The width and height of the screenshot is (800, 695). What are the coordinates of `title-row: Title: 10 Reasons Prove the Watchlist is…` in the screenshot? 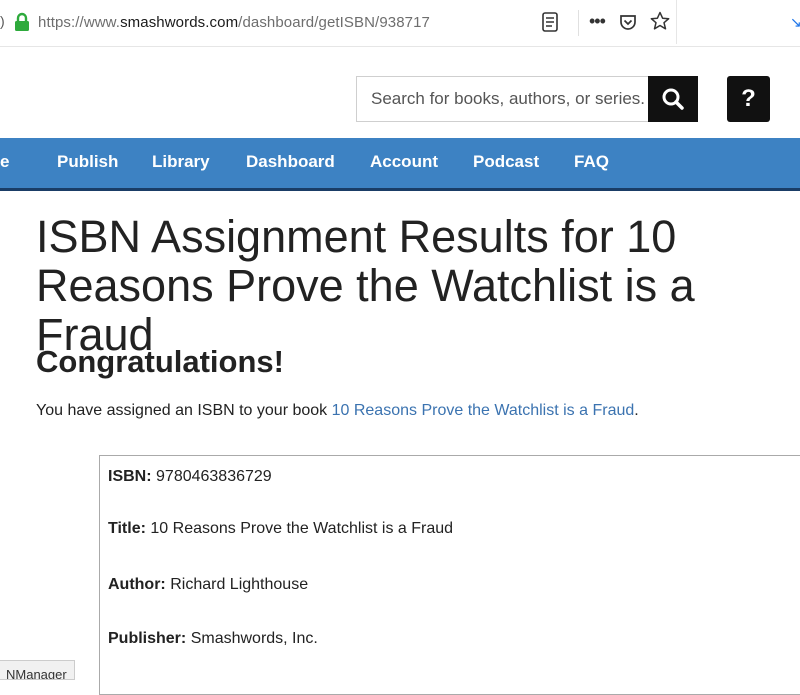 It's located at (280, 529).